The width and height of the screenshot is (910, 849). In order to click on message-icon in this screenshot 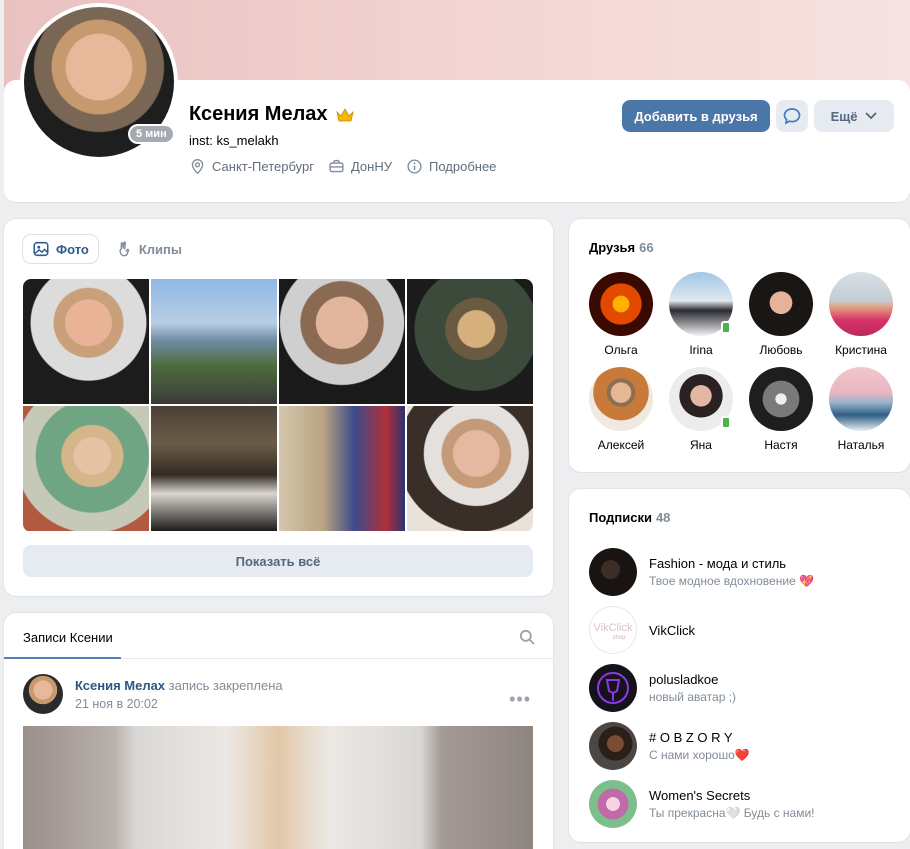, I will do `click(792, 116)`.